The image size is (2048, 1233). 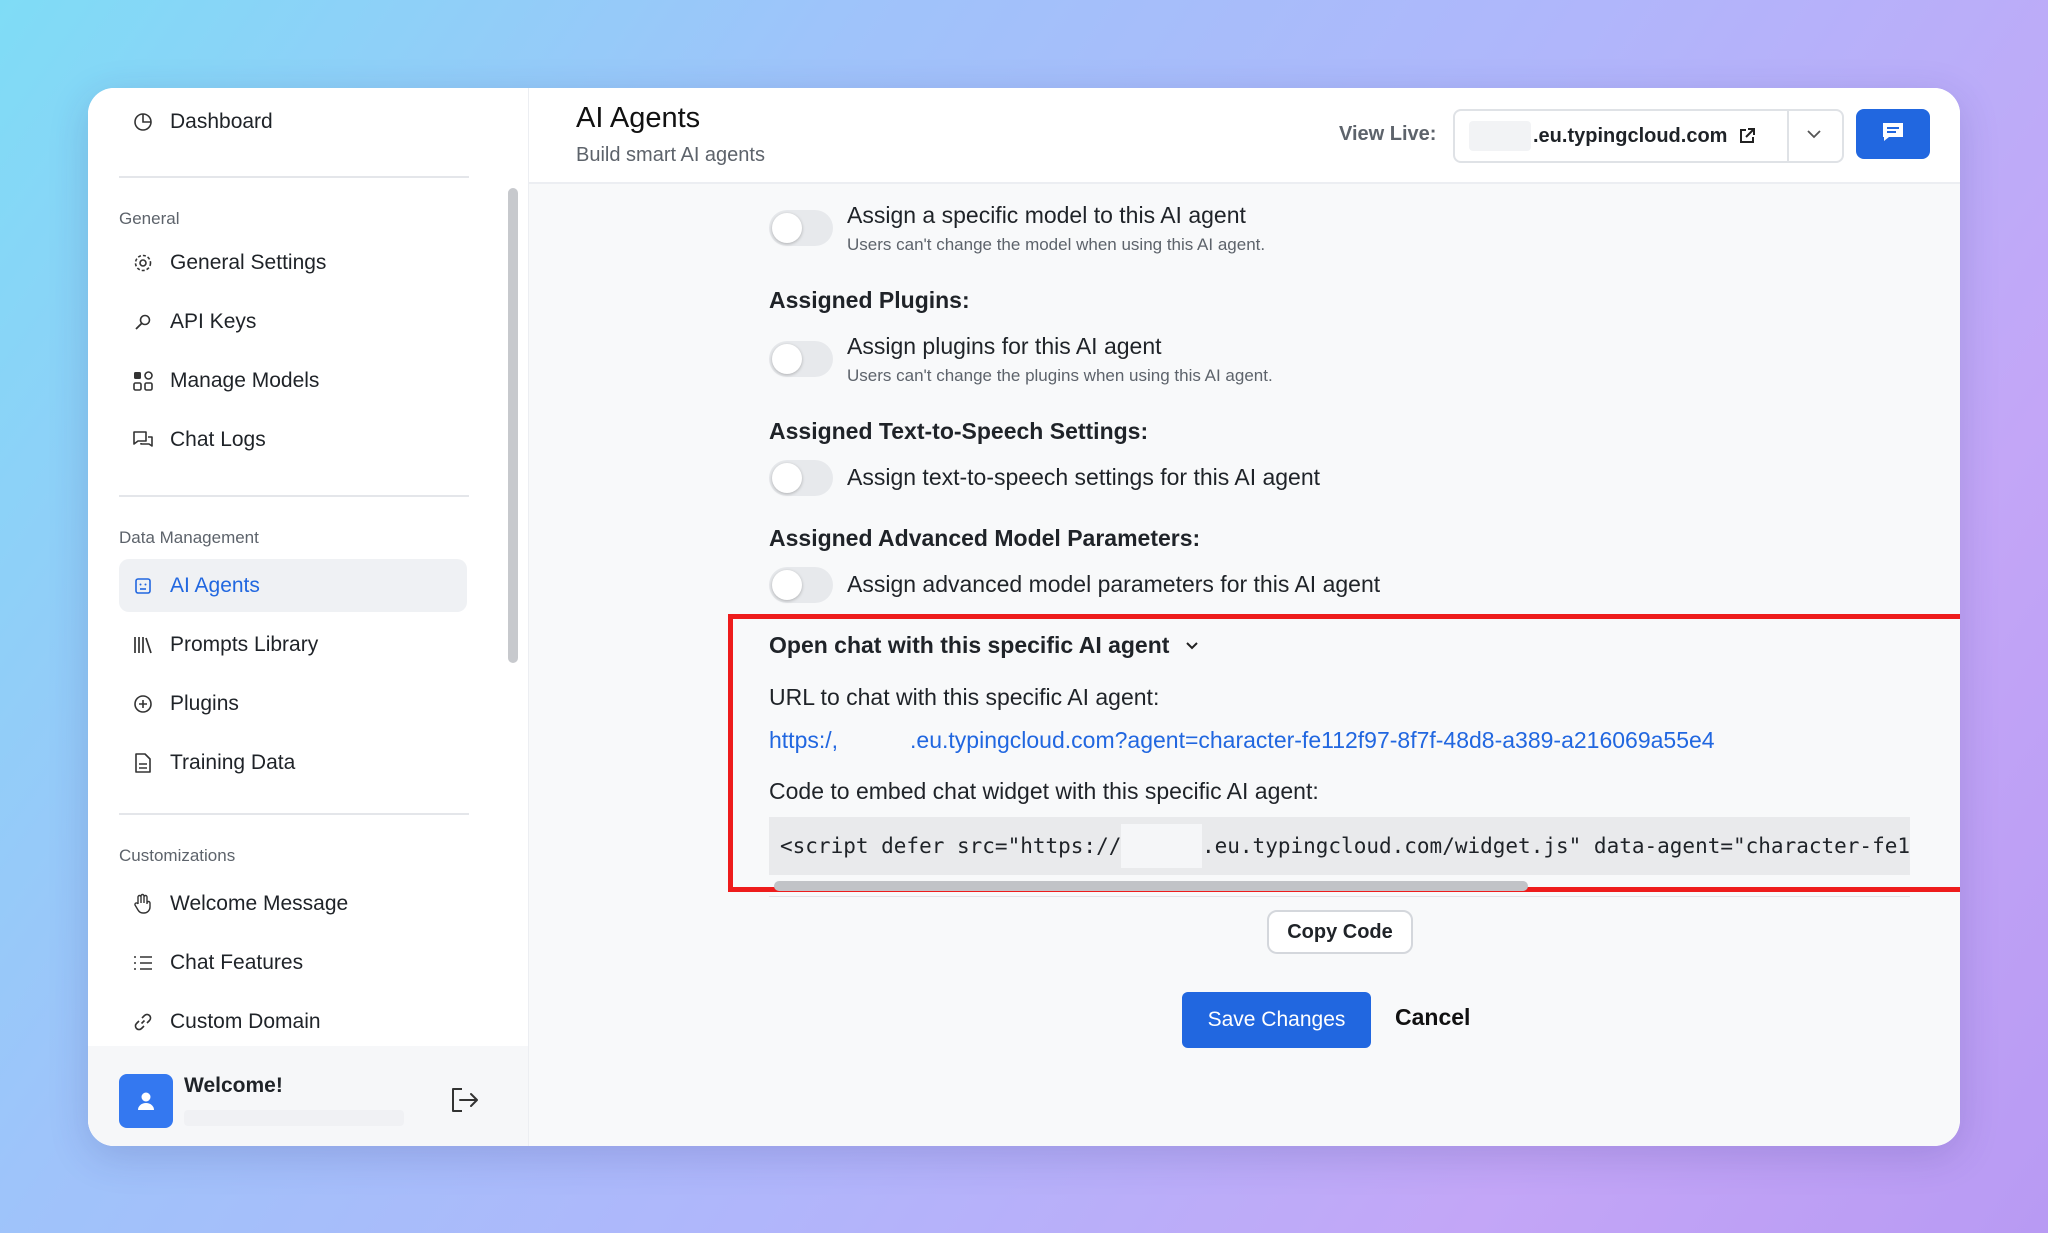 I want to click on toggle-assign-plugins, so click(x=801, y=359).